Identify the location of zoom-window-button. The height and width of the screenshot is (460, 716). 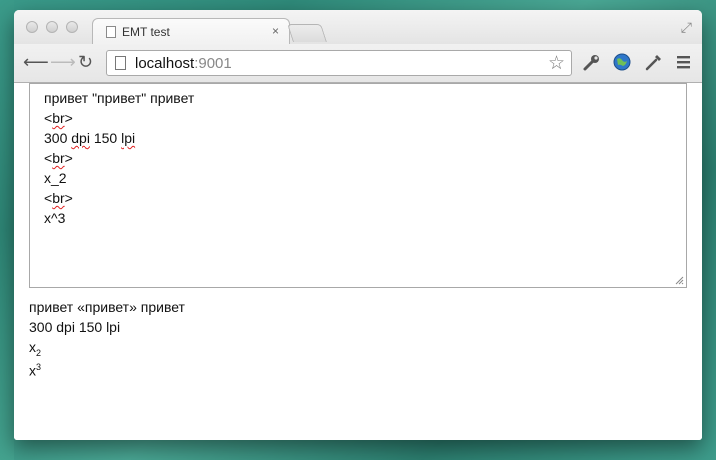
(72, 27).